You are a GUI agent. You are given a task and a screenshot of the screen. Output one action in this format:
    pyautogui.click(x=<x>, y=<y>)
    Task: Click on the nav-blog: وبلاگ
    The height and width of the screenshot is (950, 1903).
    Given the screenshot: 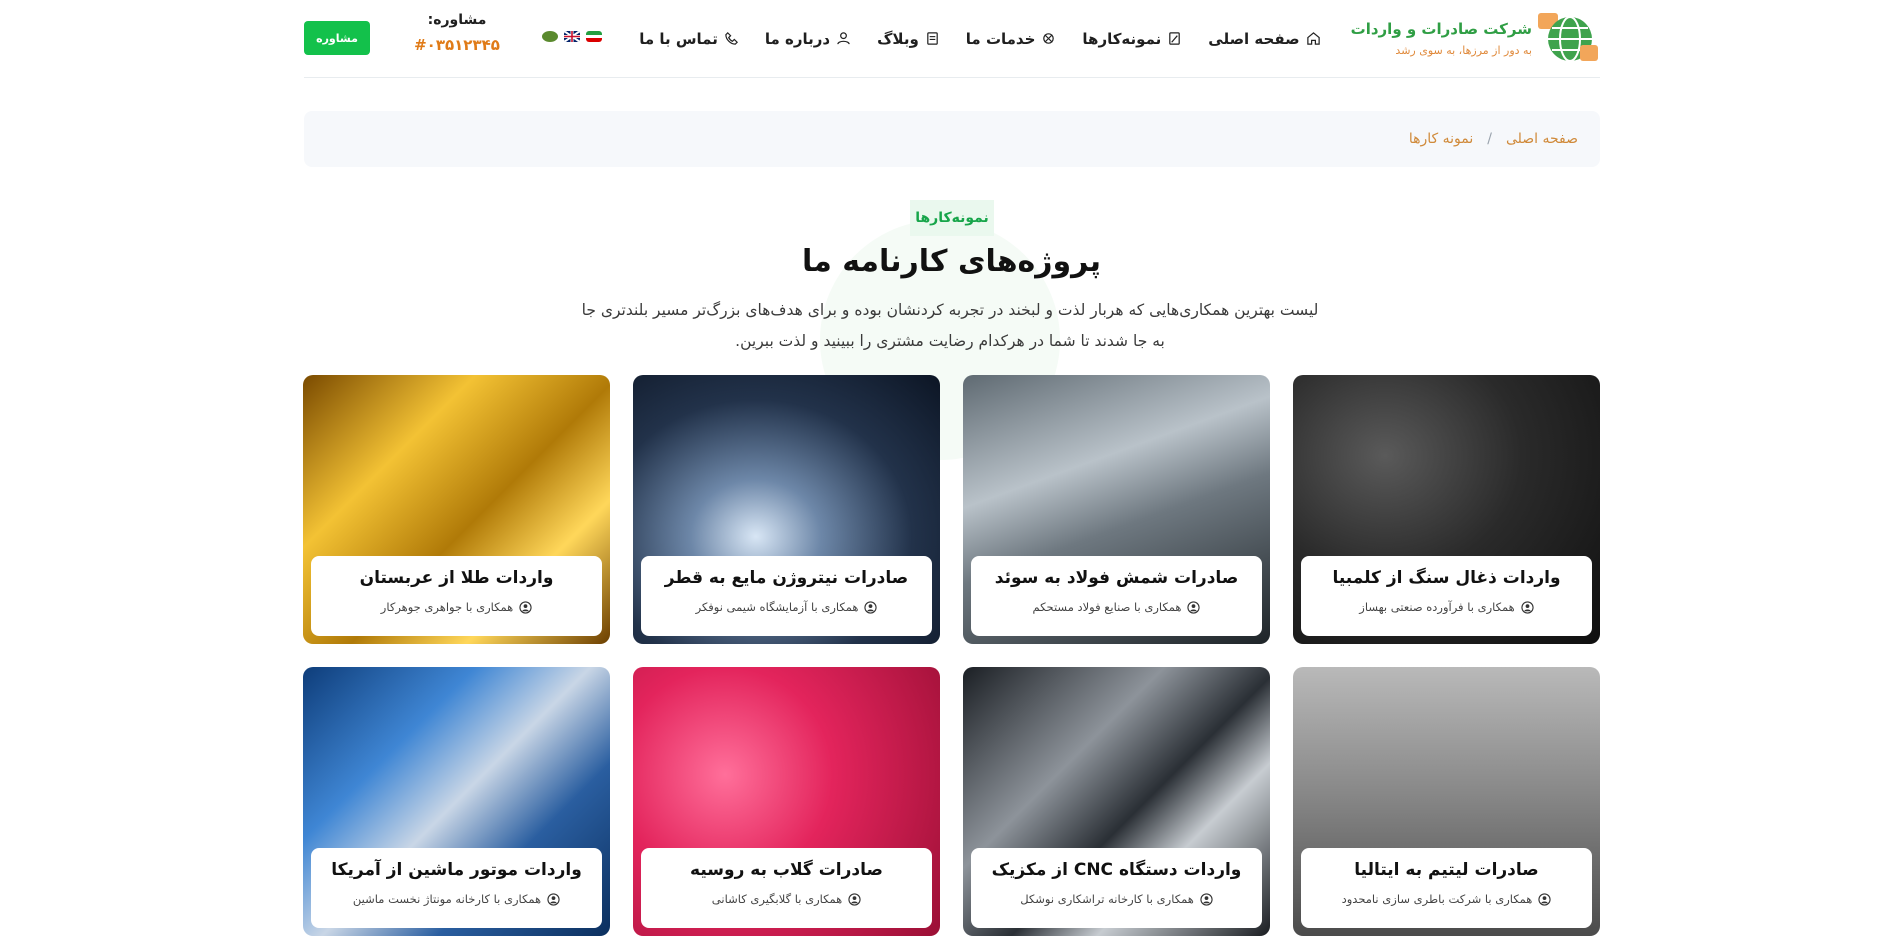 What is the action you would take?
    pyautogui.click(x=908, y=39)
    